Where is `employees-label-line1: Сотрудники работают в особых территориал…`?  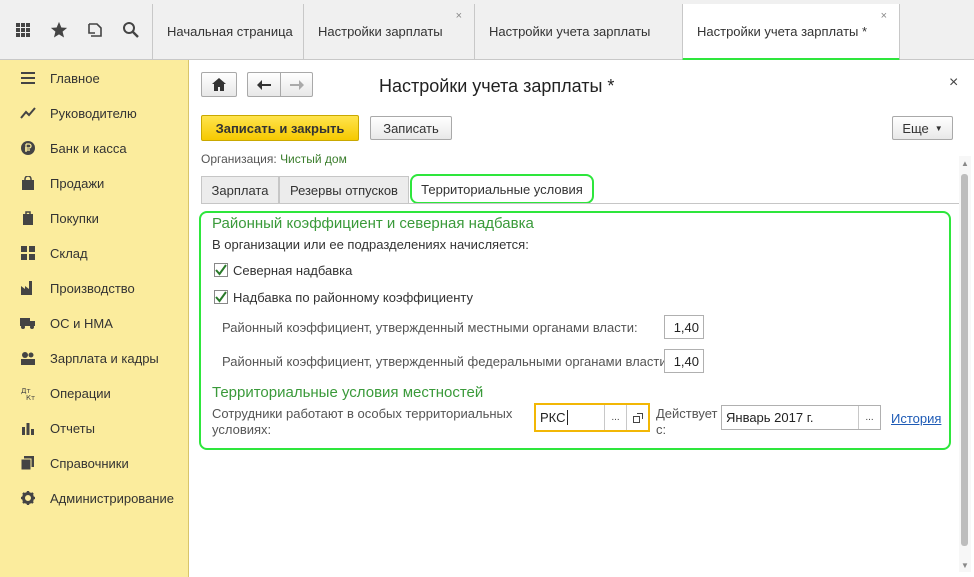
employees-label-line1: Сотрудники работают в особых территориал… is located at coordinates (362, 413).